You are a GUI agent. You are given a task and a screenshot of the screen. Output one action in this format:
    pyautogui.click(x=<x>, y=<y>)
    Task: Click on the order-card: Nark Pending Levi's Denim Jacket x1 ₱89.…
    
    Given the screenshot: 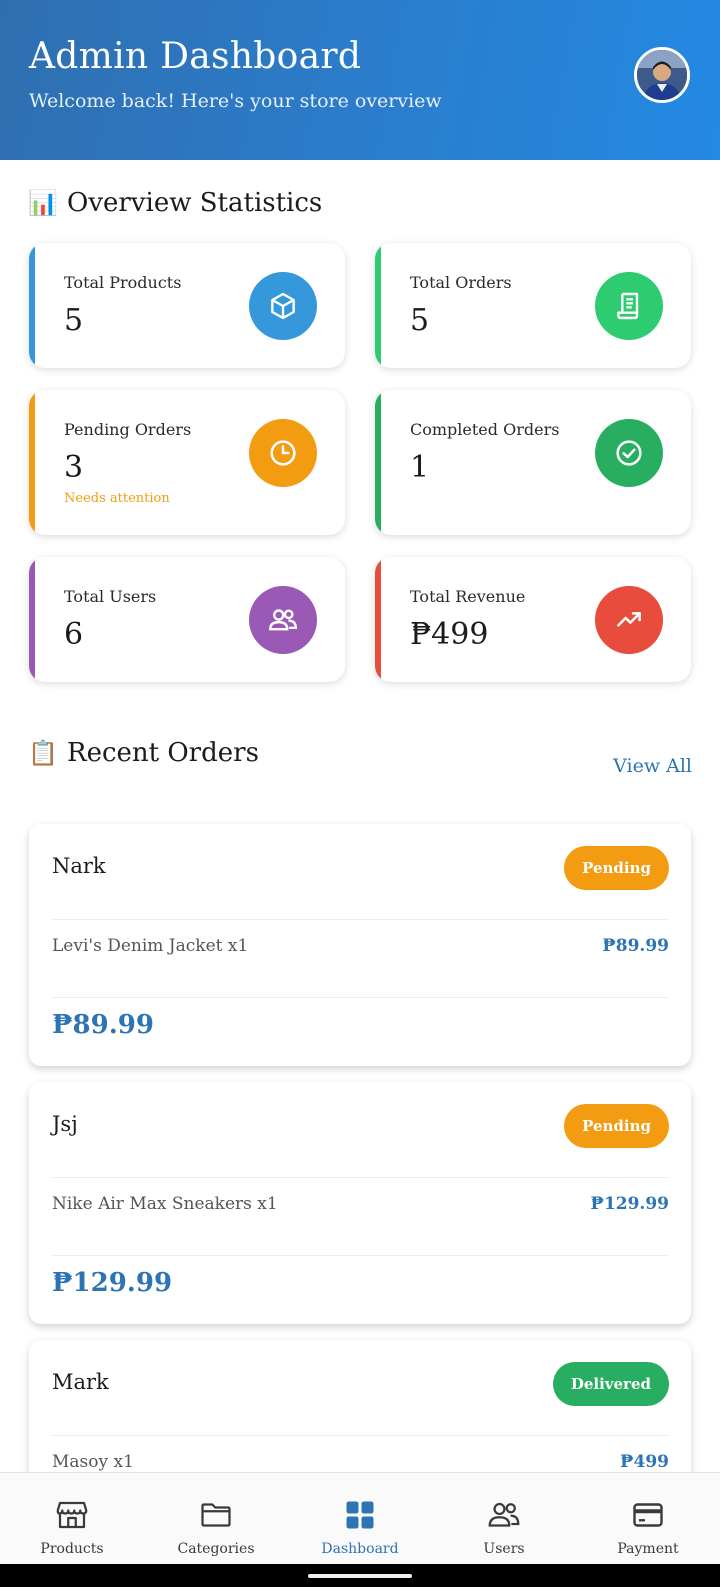 What is the action you would take?
    pyautogui.click(x=360, y=945)
    